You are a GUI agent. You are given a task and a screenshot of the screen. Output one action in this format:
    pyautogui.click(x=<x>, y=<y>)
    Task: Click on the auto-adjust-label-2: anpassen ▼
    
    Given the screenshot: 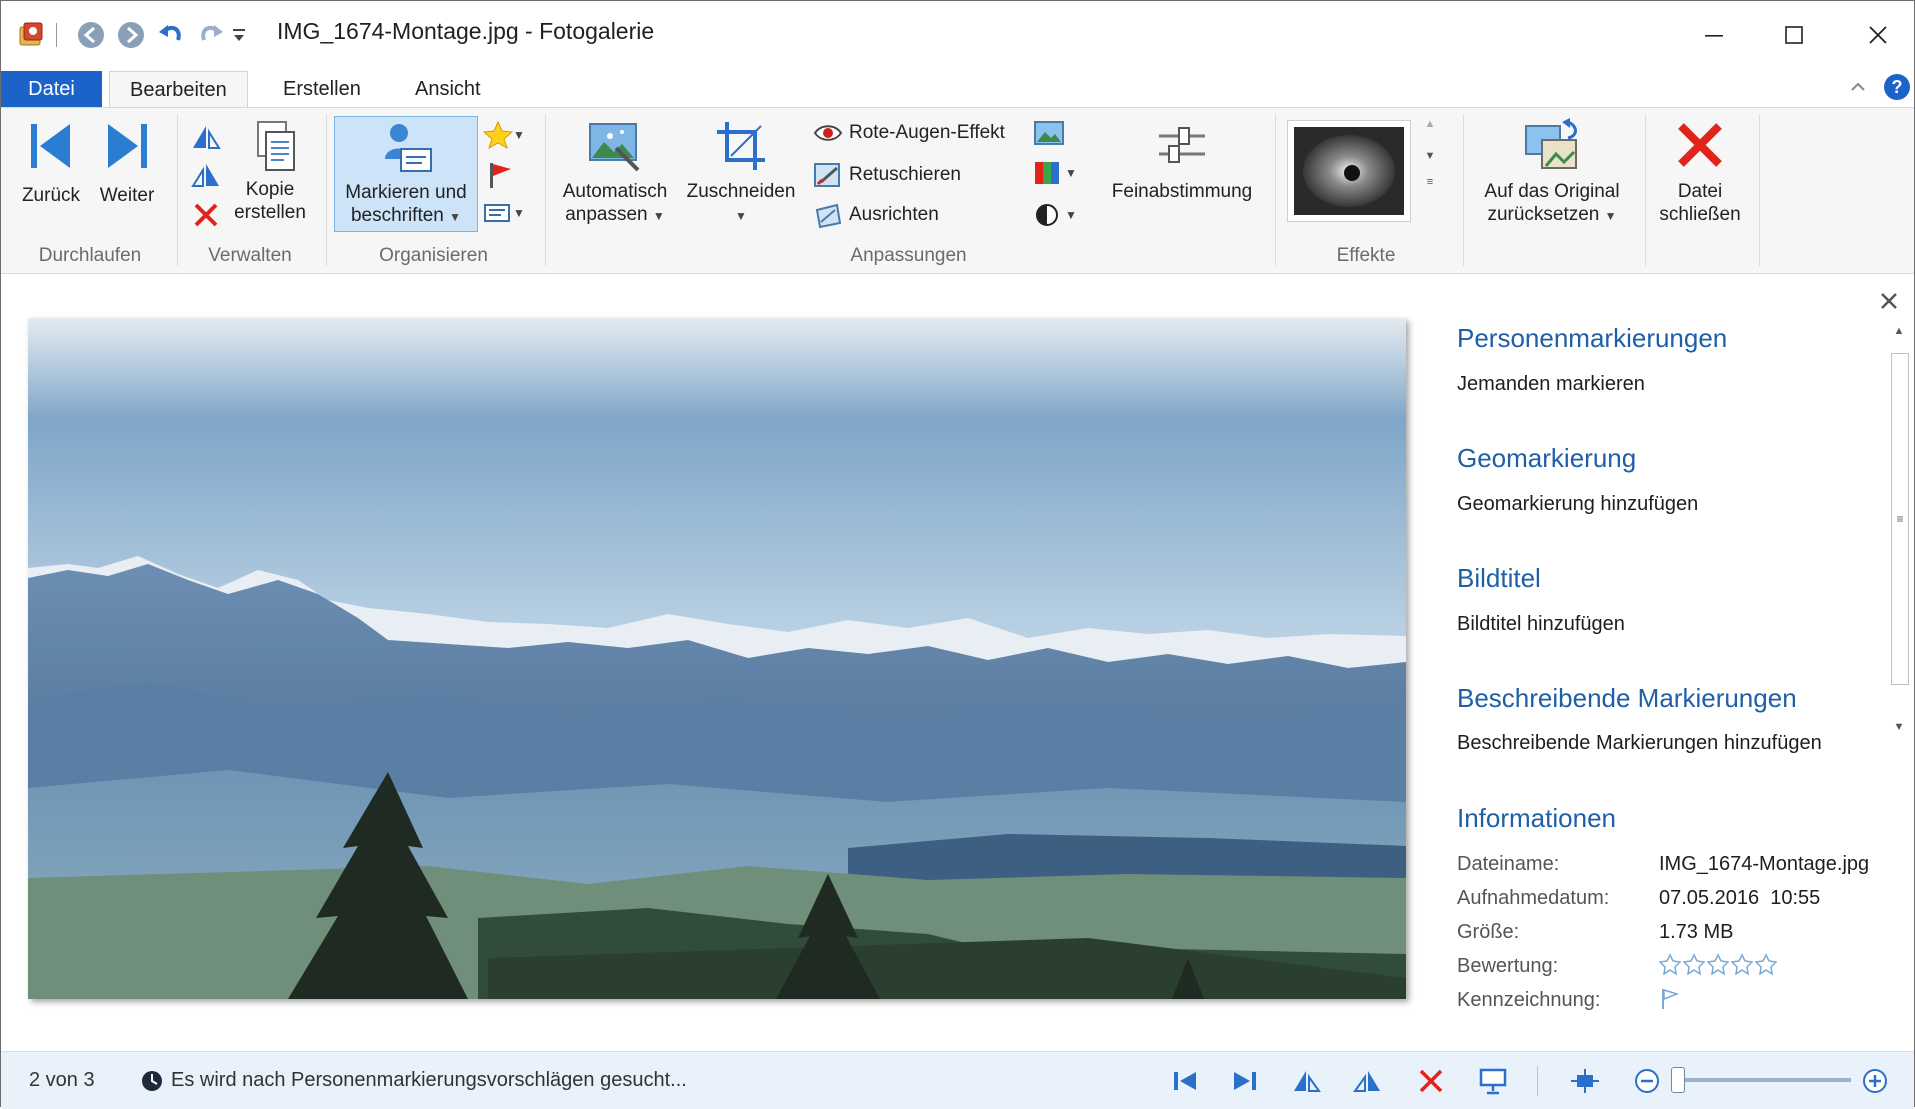 What is the action you would take?
    pyautogui.click(x=615, y=214)
    